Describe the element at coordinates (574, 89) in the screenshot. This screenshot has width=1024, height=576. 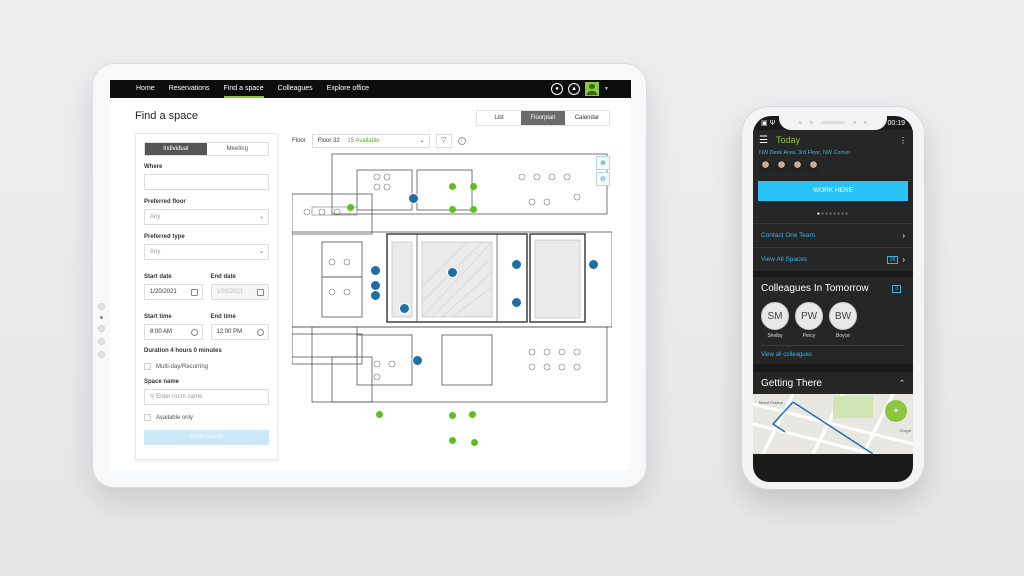
I see `bell-icon: ▲` at that location.